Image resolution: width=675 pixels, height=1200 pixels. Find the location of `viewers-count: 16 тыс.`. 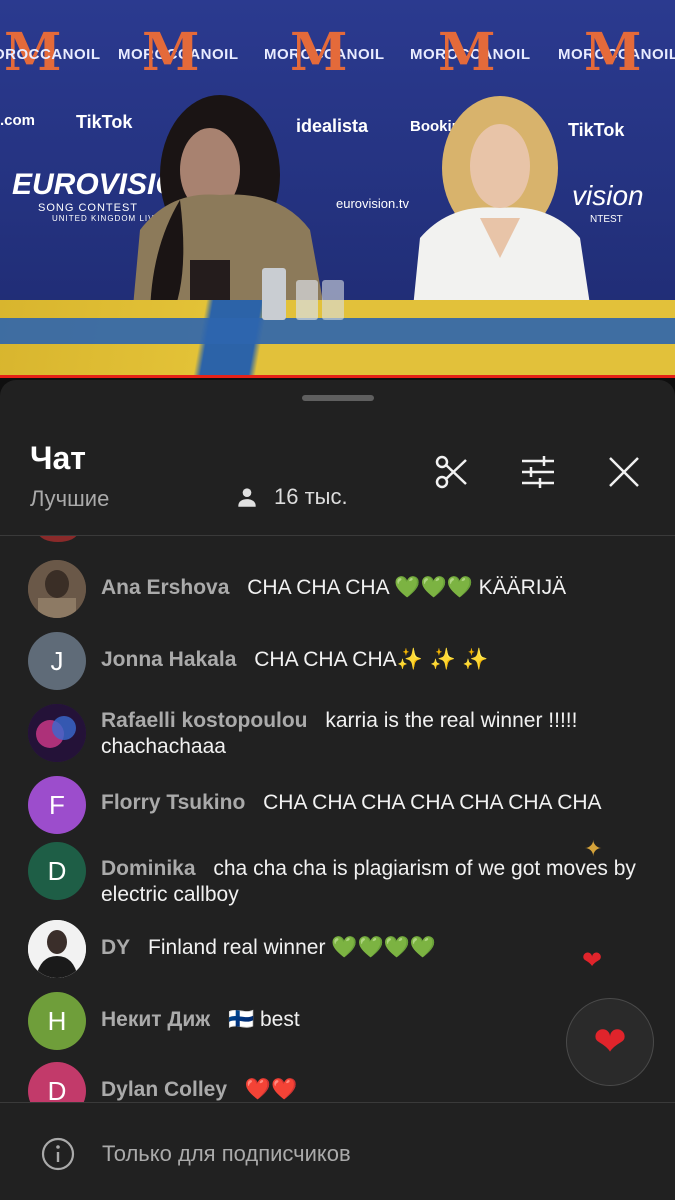

viewers-count: 16 тыс. is located at coordinates (291, 497).